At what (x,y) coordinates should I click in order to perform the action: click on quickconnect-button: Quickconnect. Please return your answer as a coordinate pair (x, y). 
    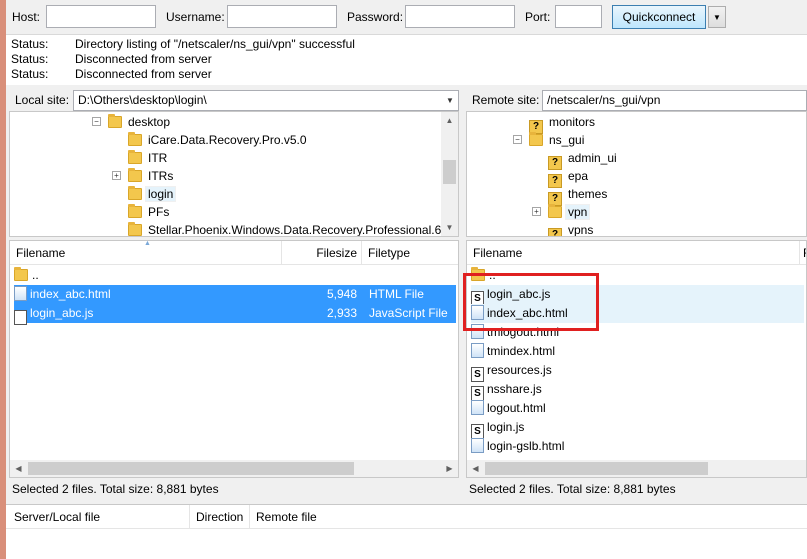
    Looking at the image, I should click on (659, 17).